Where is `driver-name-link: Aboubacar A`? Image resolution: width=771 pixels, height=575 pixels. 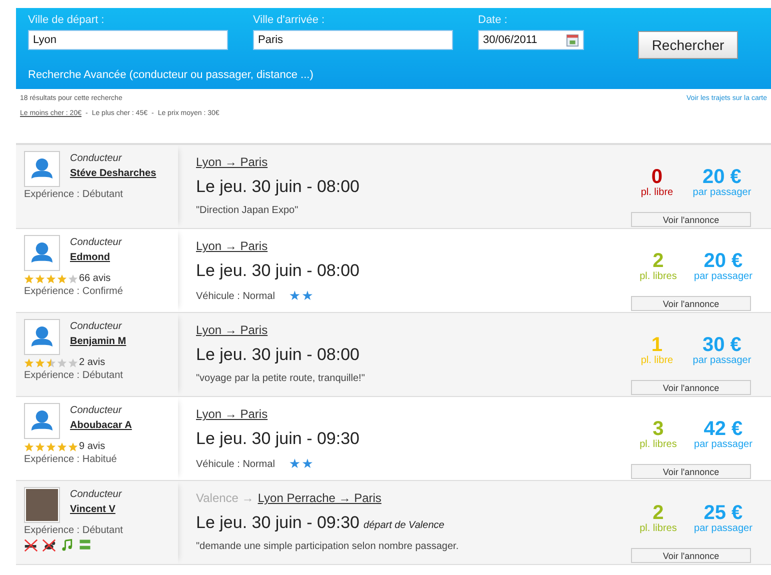 driver-name-link: Aboubacar A is located at coordinates (101, 426).